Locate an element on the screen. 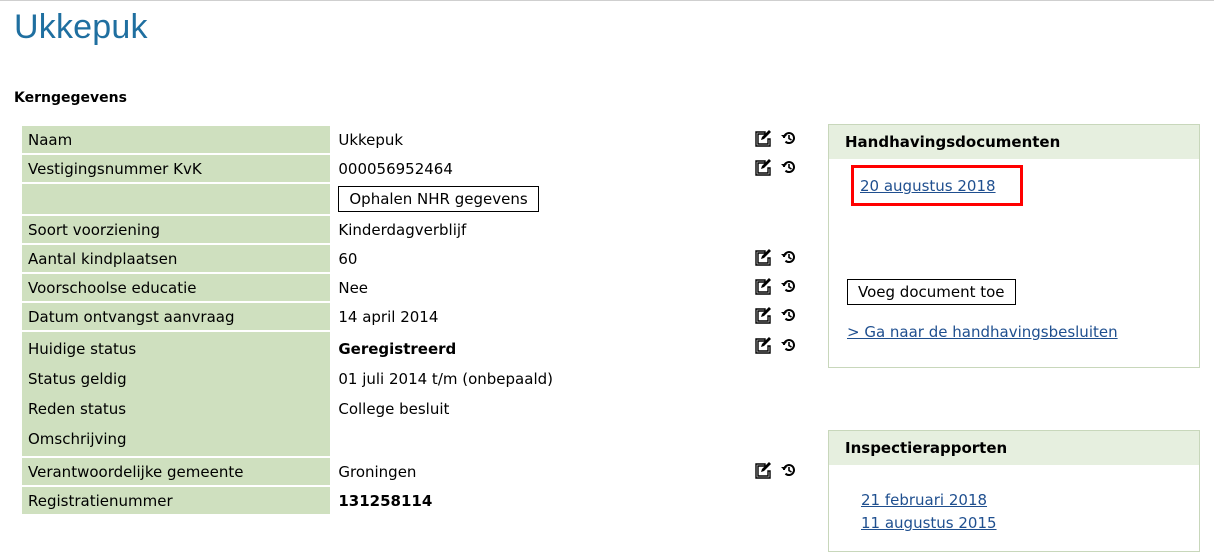 The image size is (1214, 552). row-value: 000056952464 is located at coordinates (540, 168).